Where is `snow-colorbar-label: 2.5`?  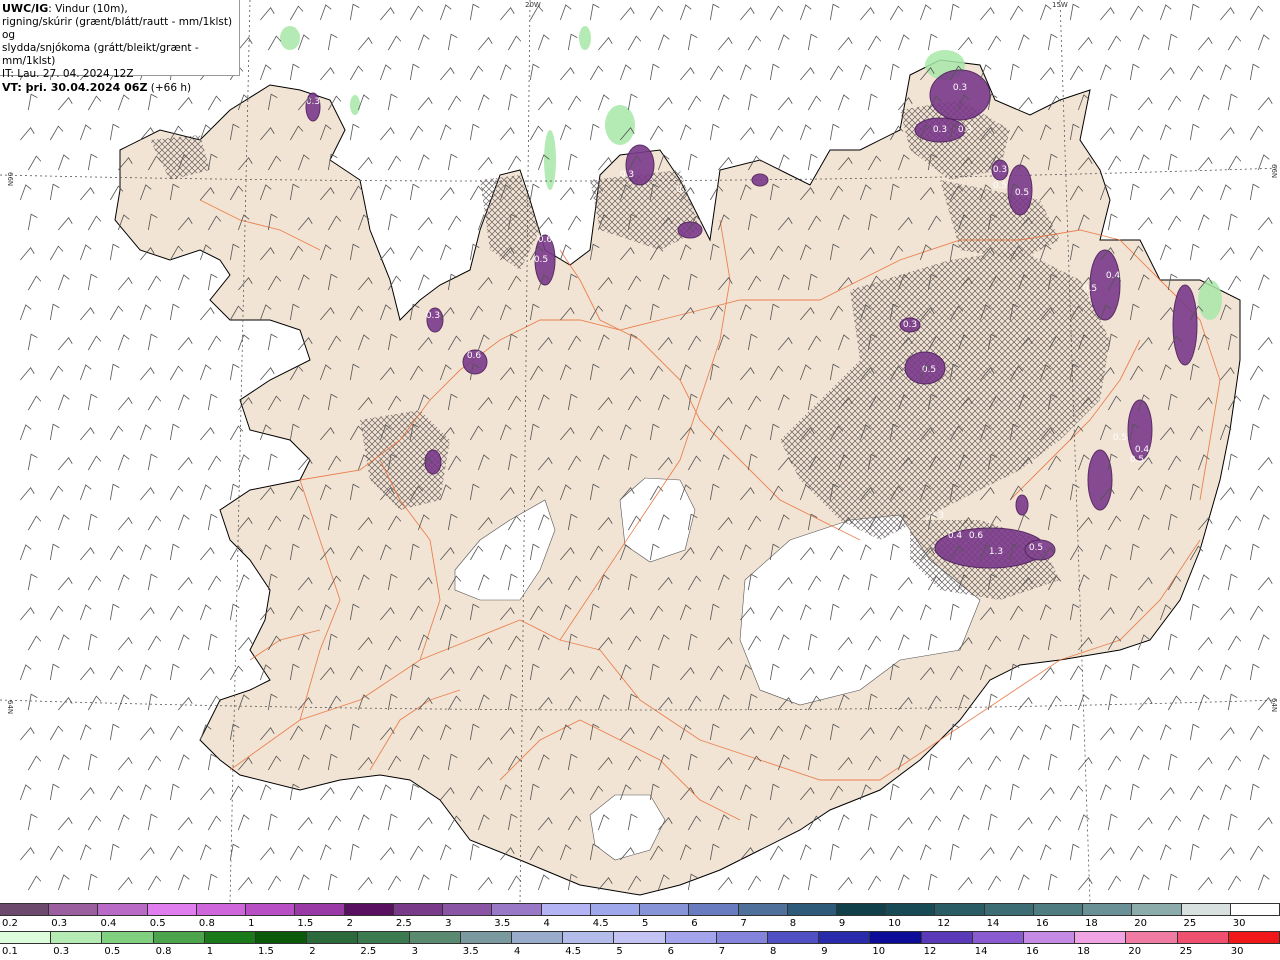
snow-colorbar-label: 2.5 is located at coordinates (403, 923).